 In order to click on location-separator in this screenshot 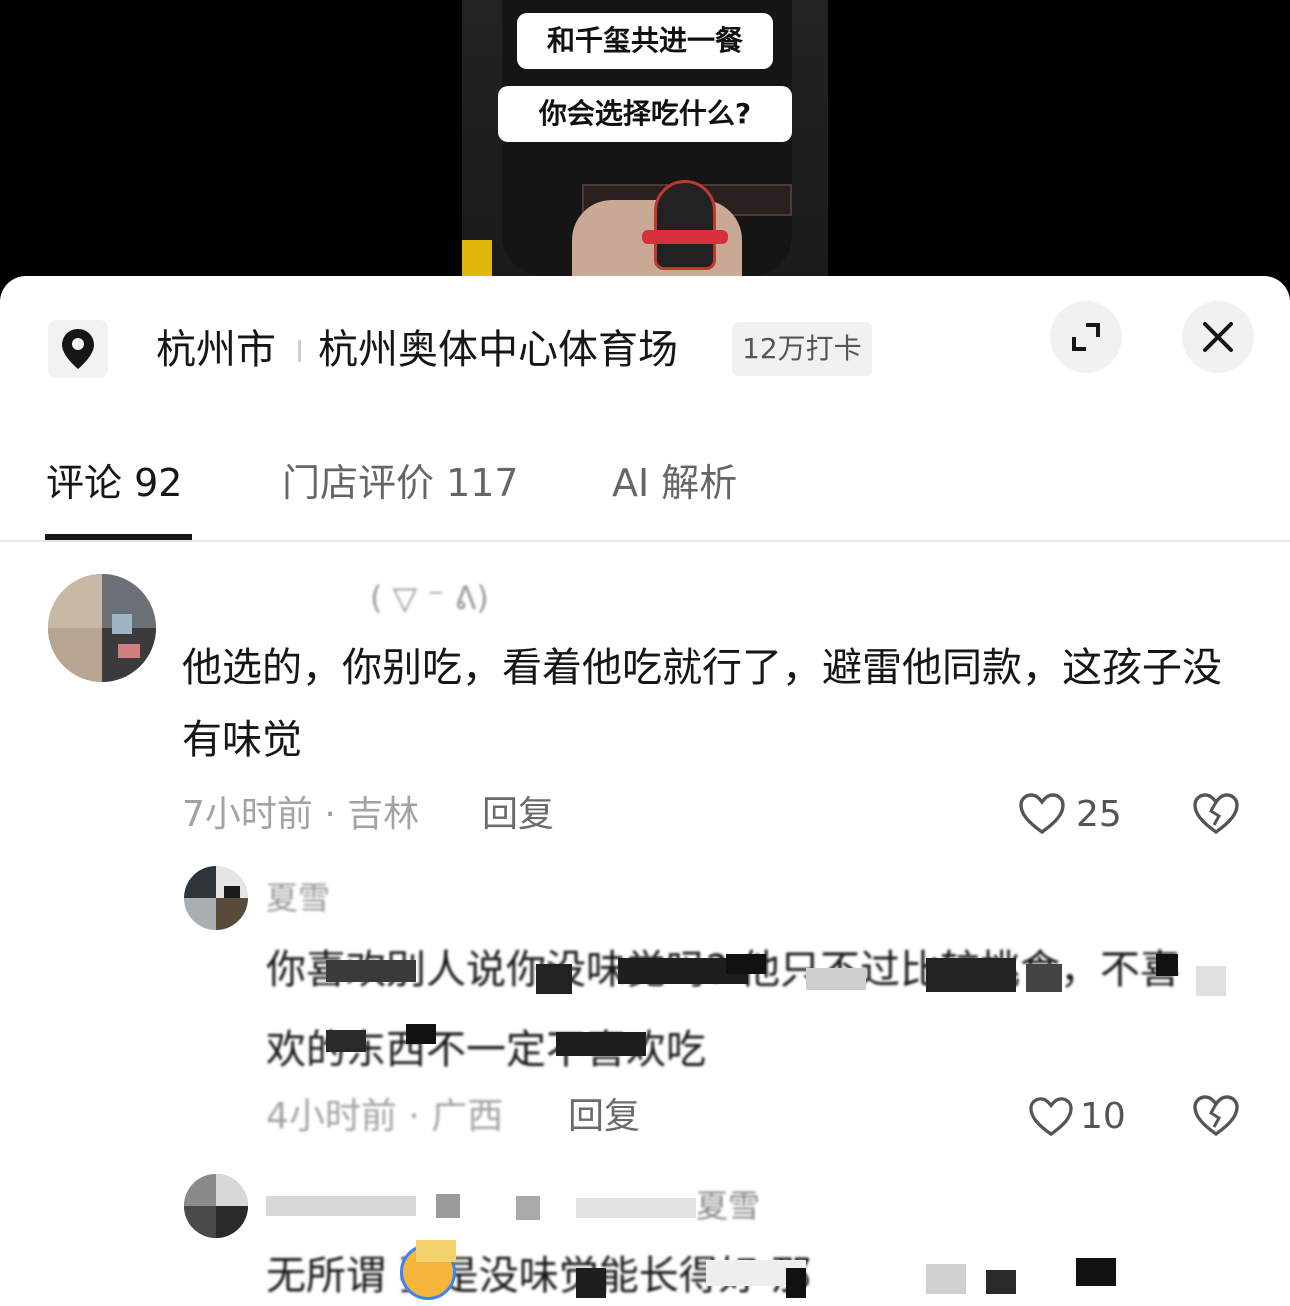, I will do `click(299, 351)`.